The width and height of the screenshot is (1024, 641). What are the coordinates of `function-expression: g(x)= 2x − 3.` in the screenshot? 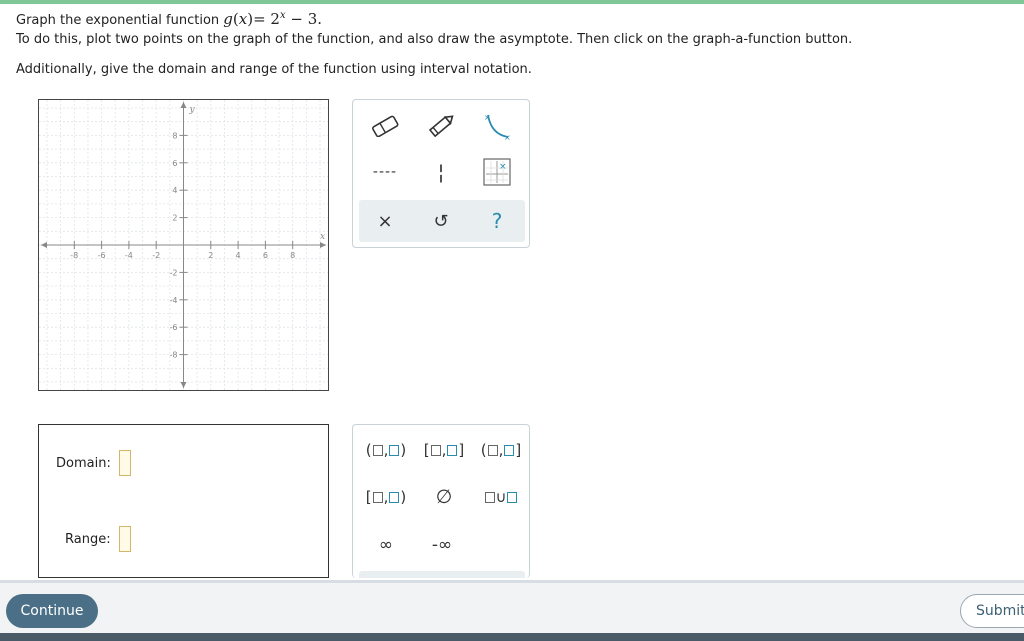 It's located at (273, 19).